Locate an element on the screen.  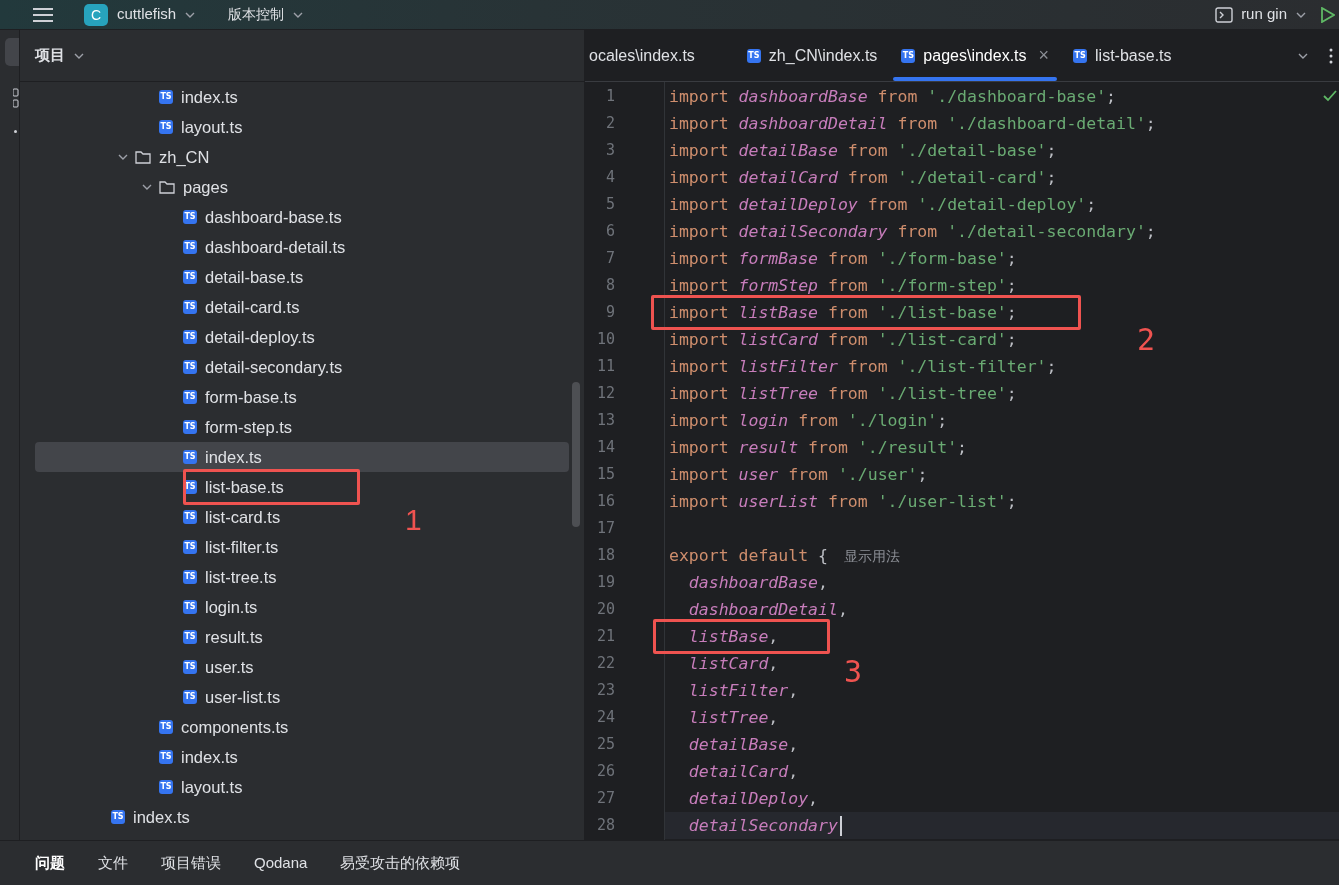
tree-item: TS detail-base.ts is located at coordinates (243, 277).